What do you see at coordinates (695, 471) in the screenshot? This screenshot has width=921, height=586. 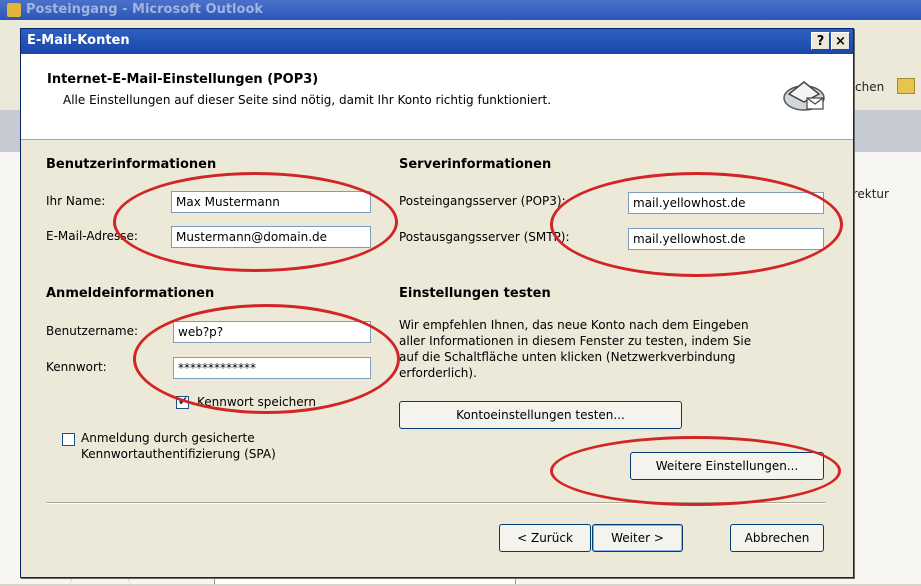 I see `annotation-oval-more-settings` at bounding box center [695, 471].